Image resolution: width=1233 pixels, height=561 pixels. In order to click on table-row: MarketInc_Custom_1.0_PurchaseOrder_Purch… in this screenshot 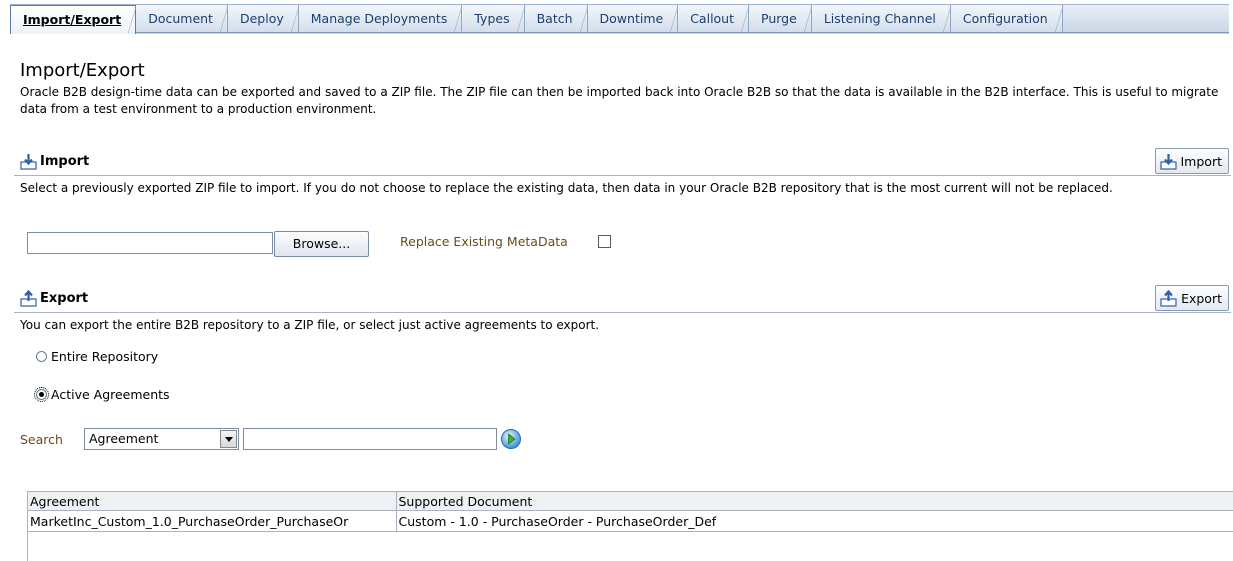, I will do `click(630, 521)`.